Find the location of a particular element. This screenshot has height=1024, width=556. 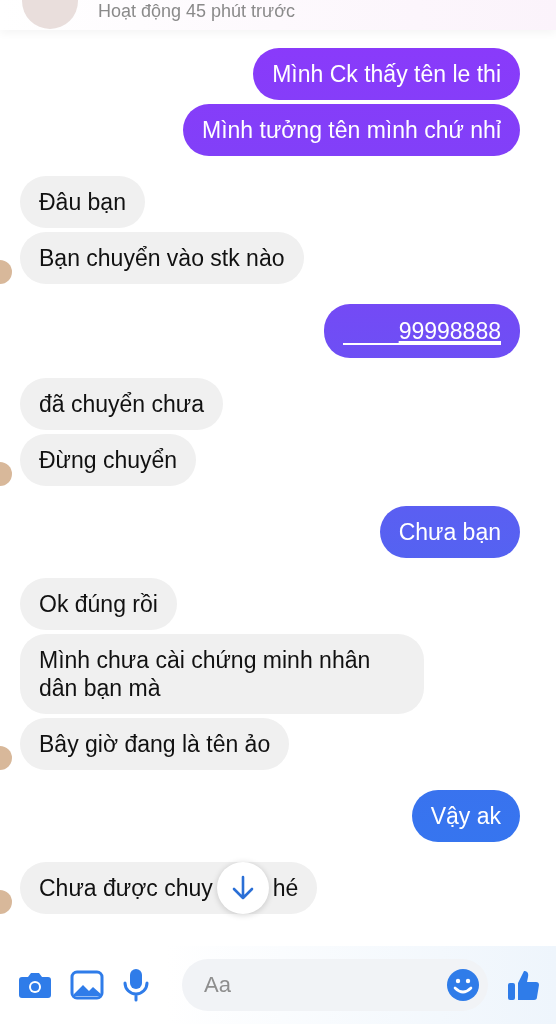

gallery-button is located at coordinates (87, 985).